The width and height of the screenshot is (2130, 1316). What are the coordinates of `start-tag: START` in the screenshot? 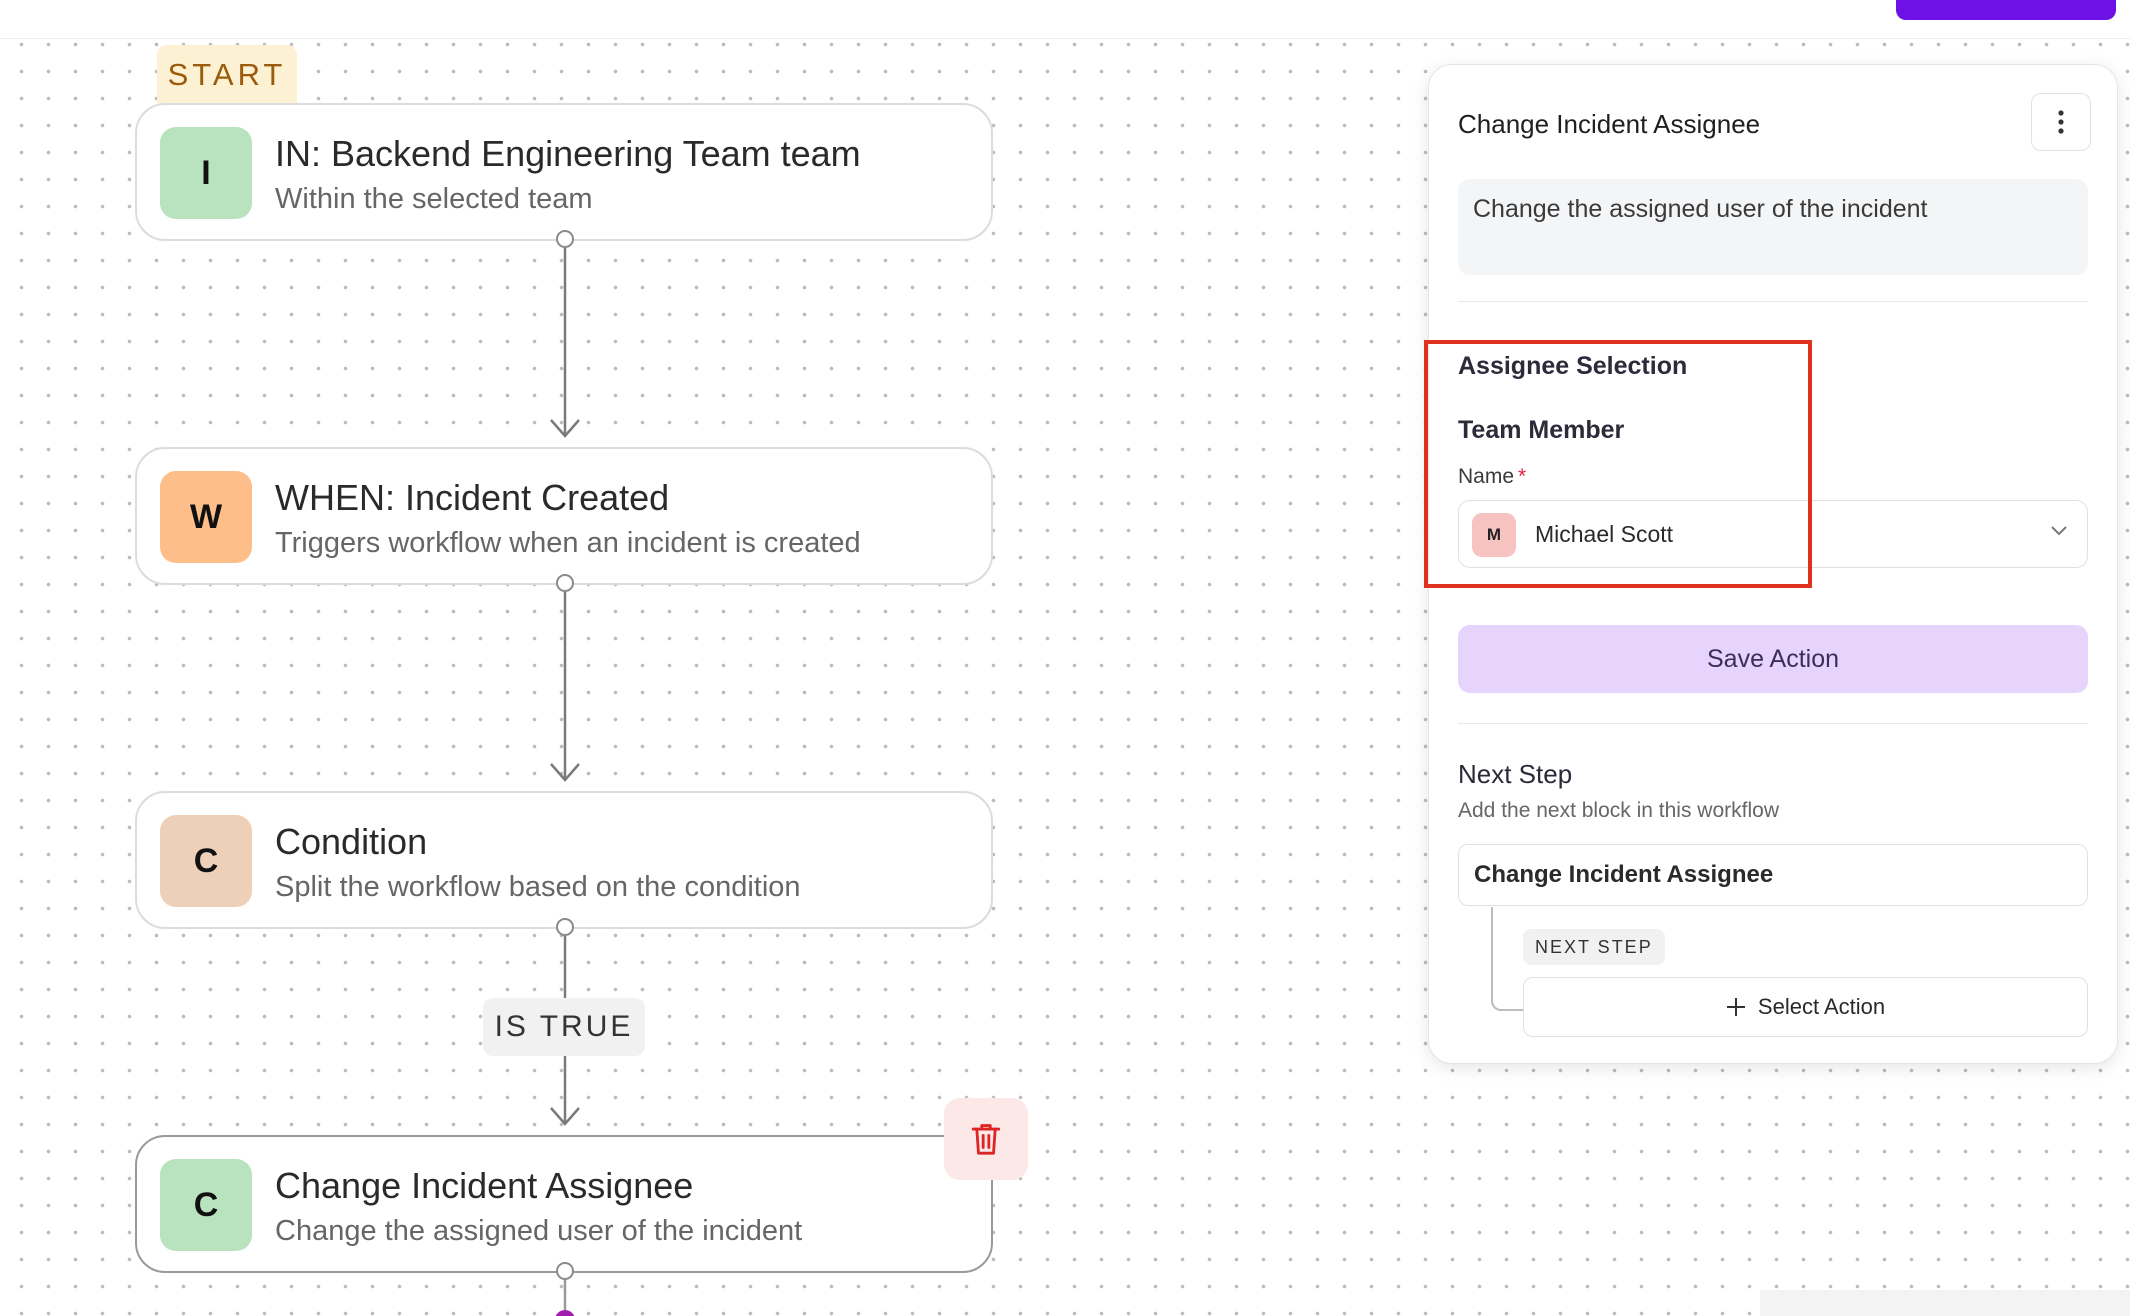 It's located at (227, 74).